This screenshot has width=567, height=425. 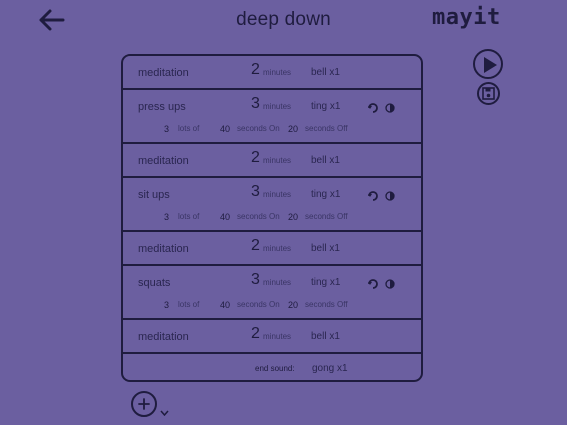 I want to click on add-step-button, so click(x=144, y=404).